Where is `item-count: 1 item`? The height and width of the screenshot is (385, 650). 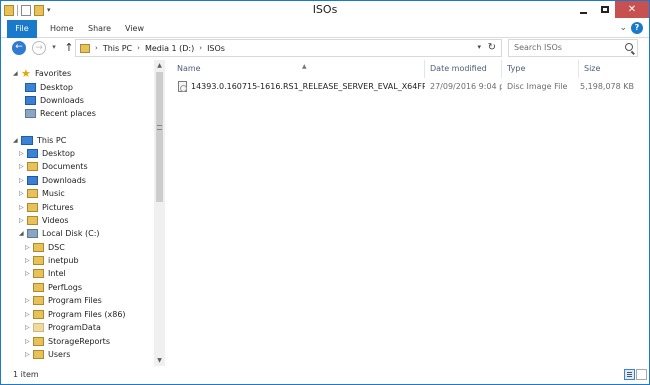 item-count: 1 item is located at coordinates (26, 374).